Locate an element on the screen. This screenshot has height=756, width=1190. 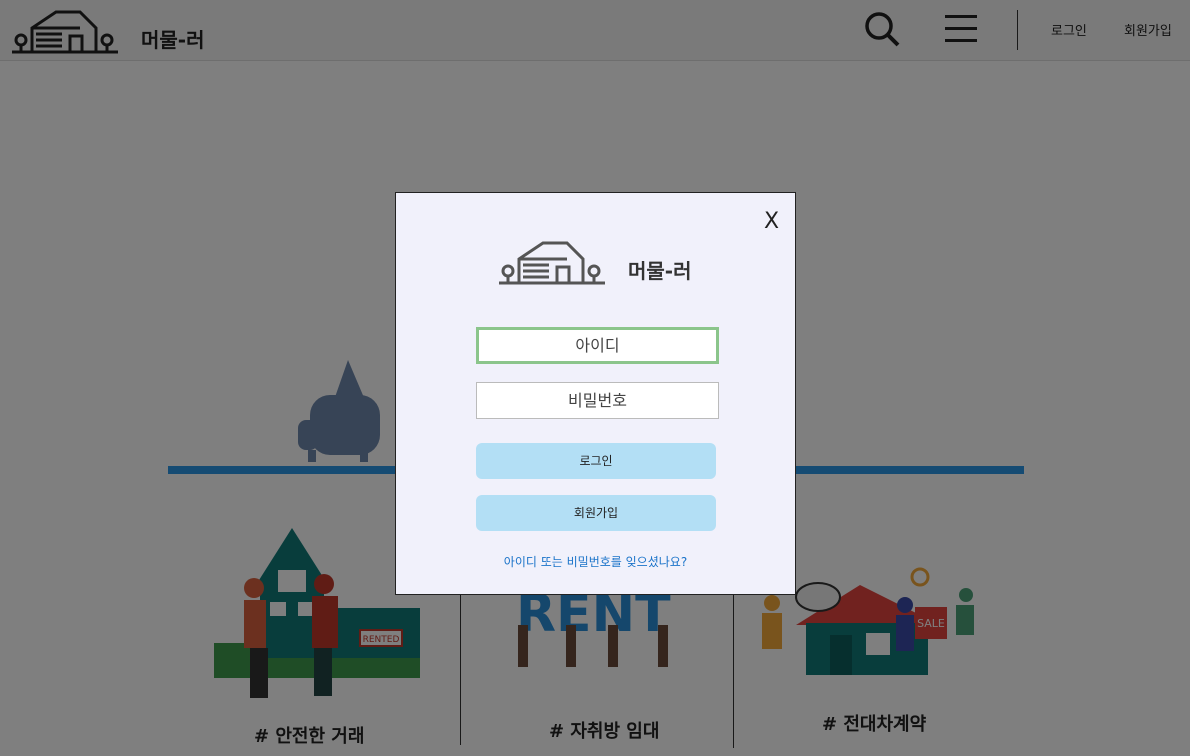
close-button: X is located at coordinates (771, 221).